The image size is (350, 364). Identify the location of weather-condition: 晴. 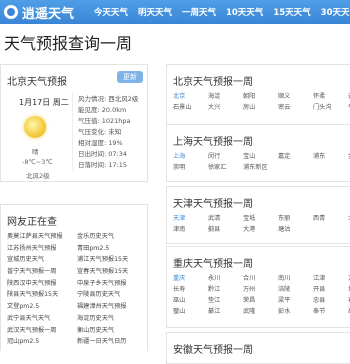
(35, 152).